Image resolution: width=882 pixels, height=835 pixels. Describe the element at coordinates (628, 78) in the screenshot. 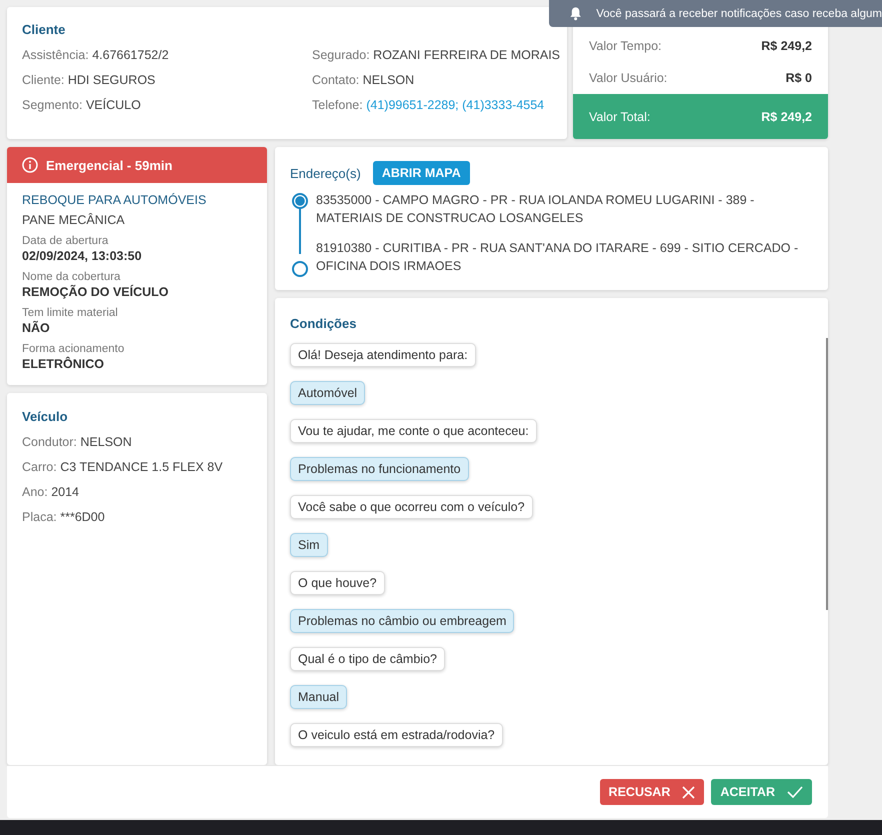

I see `value-label: Valor Usuário:` at that location.